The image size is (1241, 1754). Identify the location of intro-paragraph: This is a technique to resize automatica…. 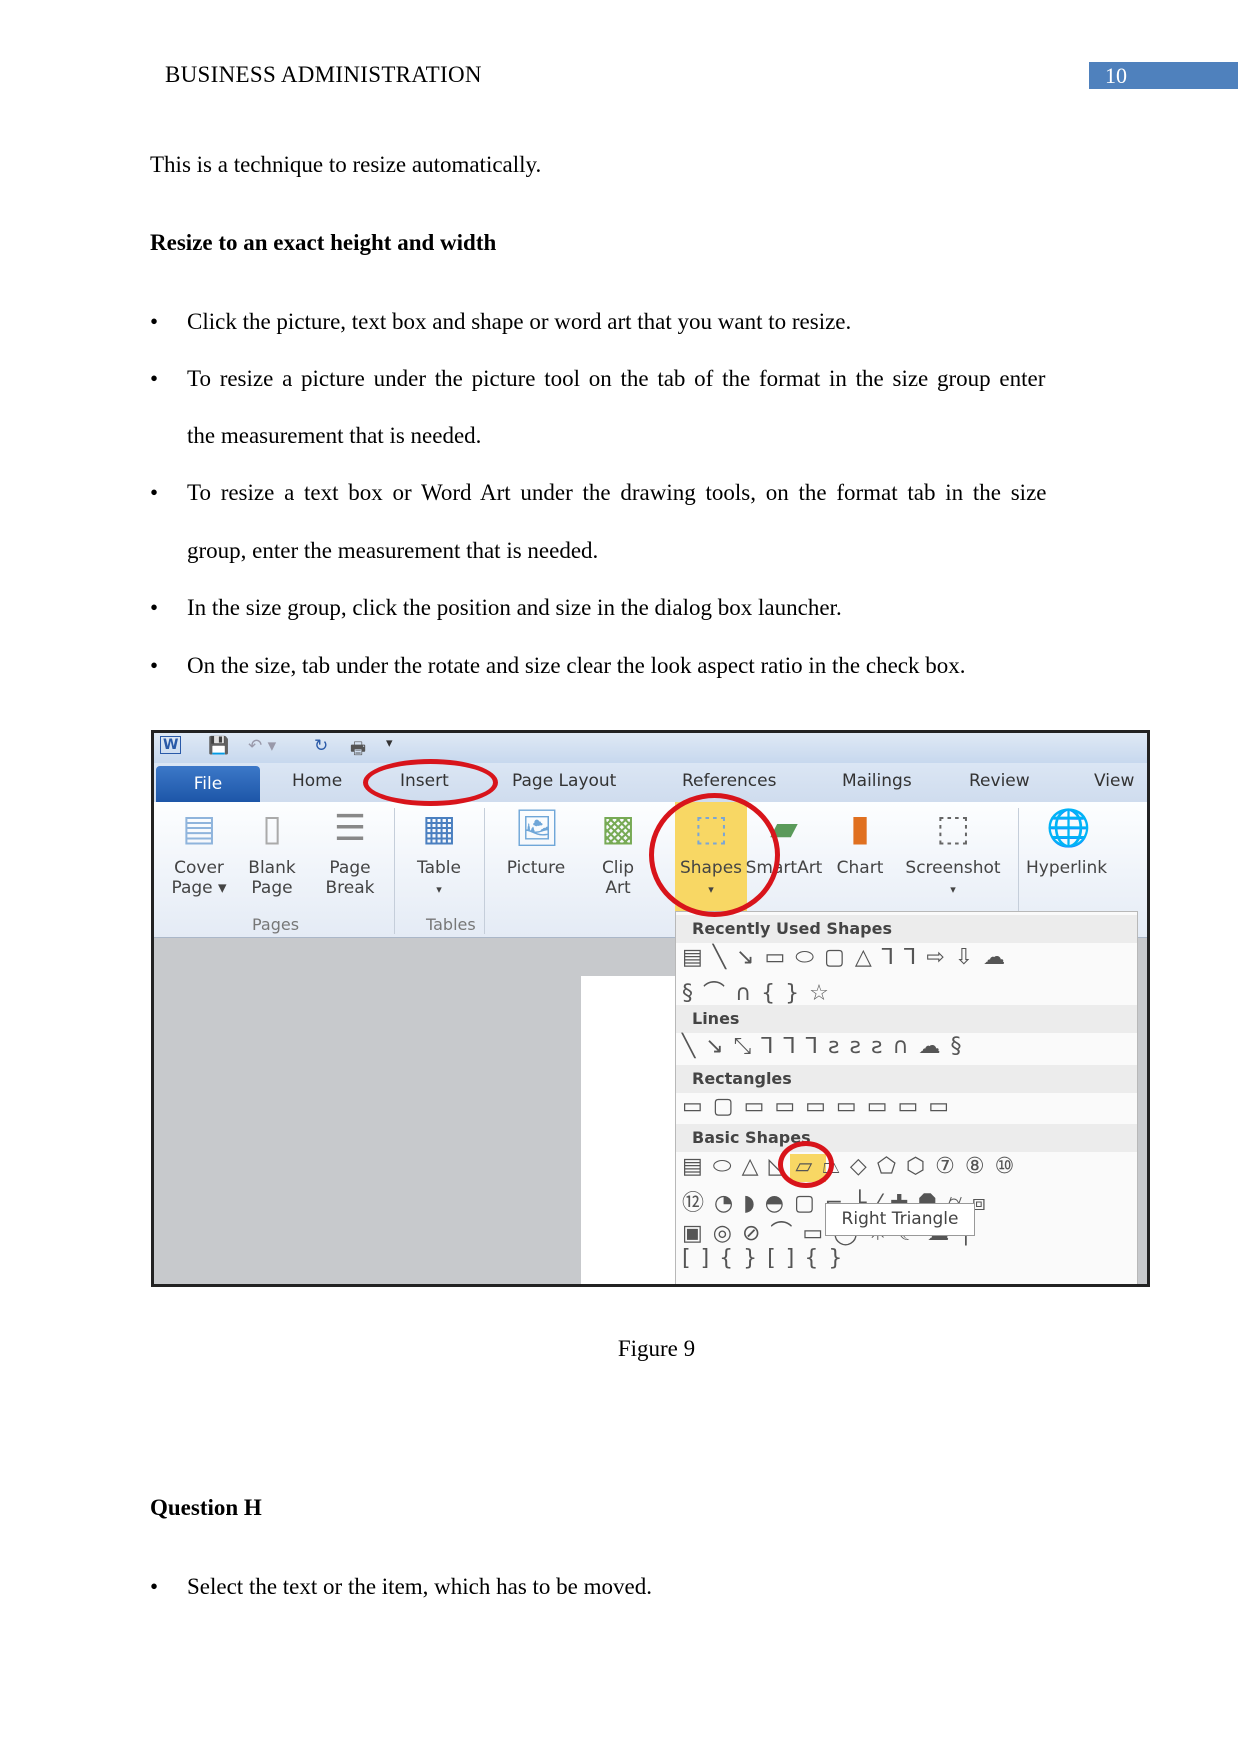
(346, 164).